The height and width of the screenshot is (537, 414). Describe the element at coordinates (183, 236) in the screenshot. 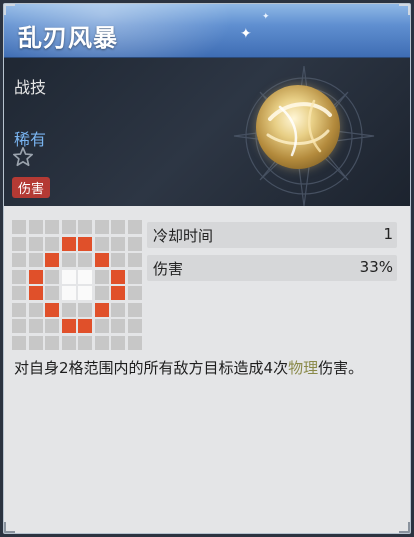

I see `stat-label: 冷却时间` at that location.